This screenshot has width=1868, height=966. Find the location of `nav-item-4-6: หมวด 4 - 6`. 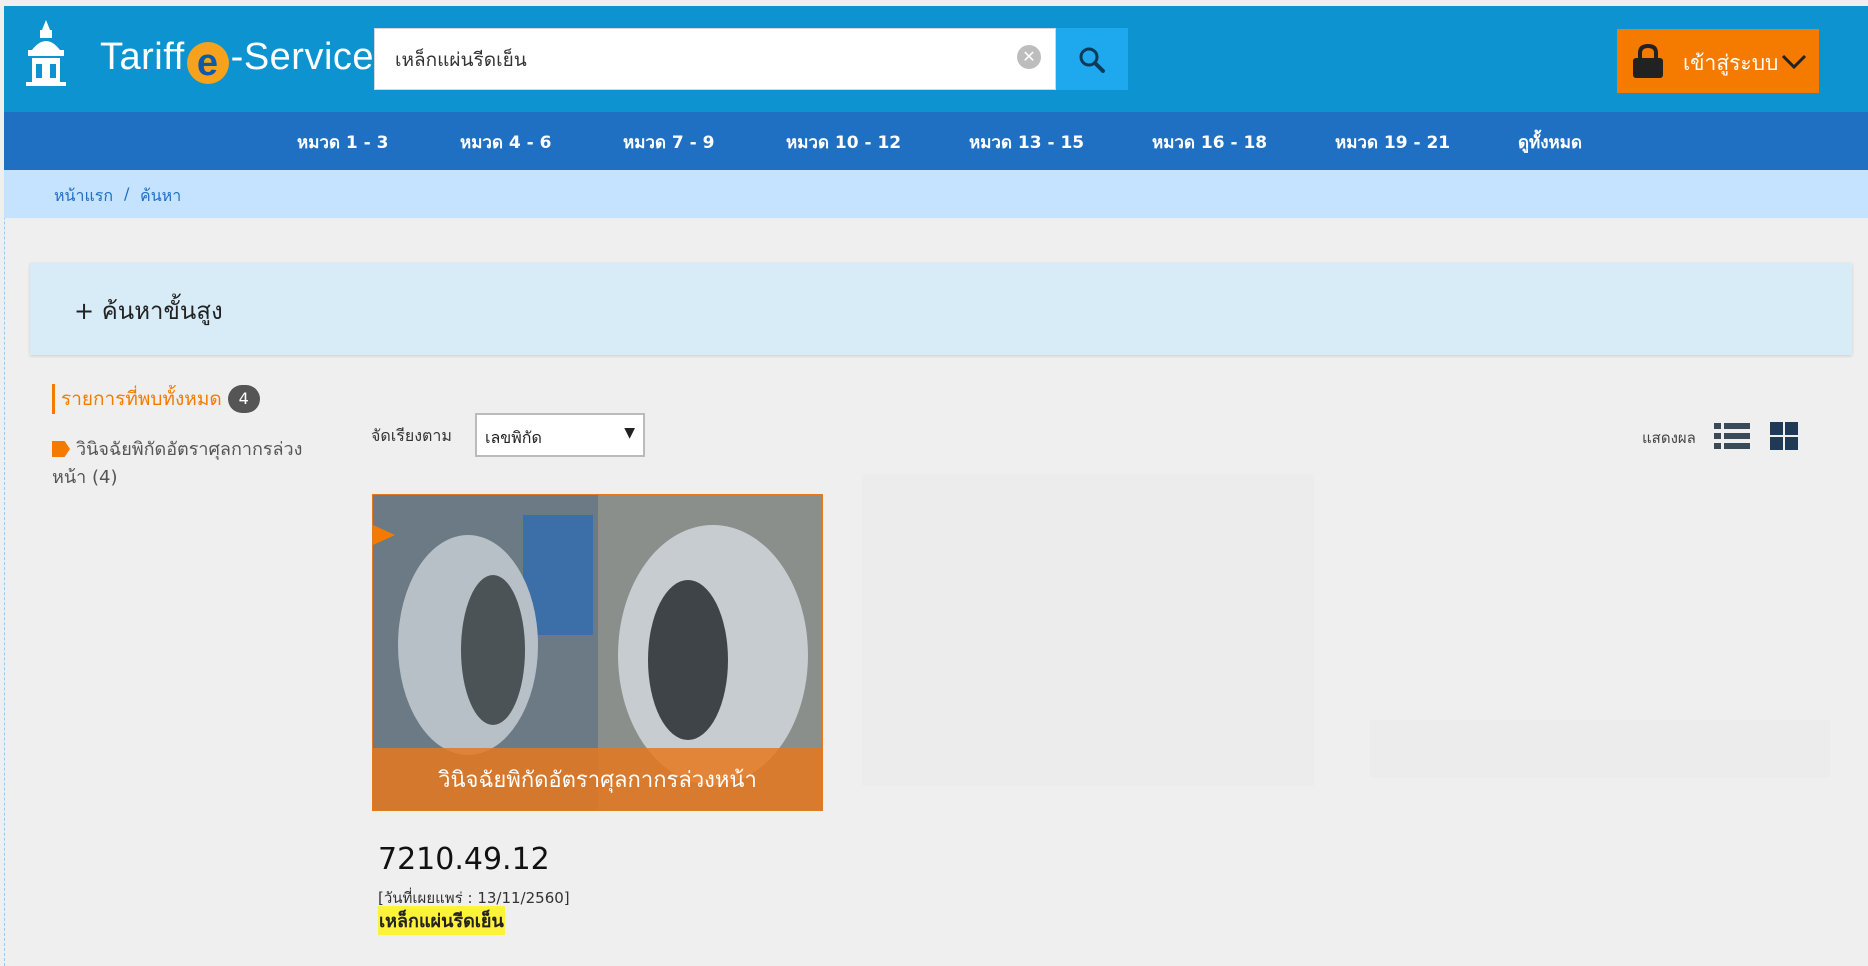

nav-item-4-6: หมวด 4 - 6 is located at coordinates (505, 142).